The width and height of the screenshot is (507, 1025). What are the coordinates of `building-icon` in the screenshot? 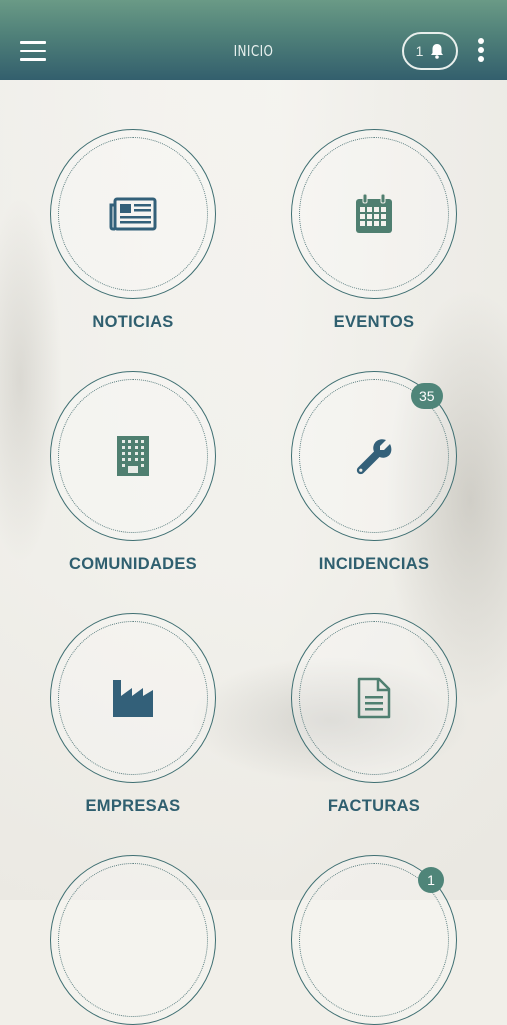 It's located at (133, 456).